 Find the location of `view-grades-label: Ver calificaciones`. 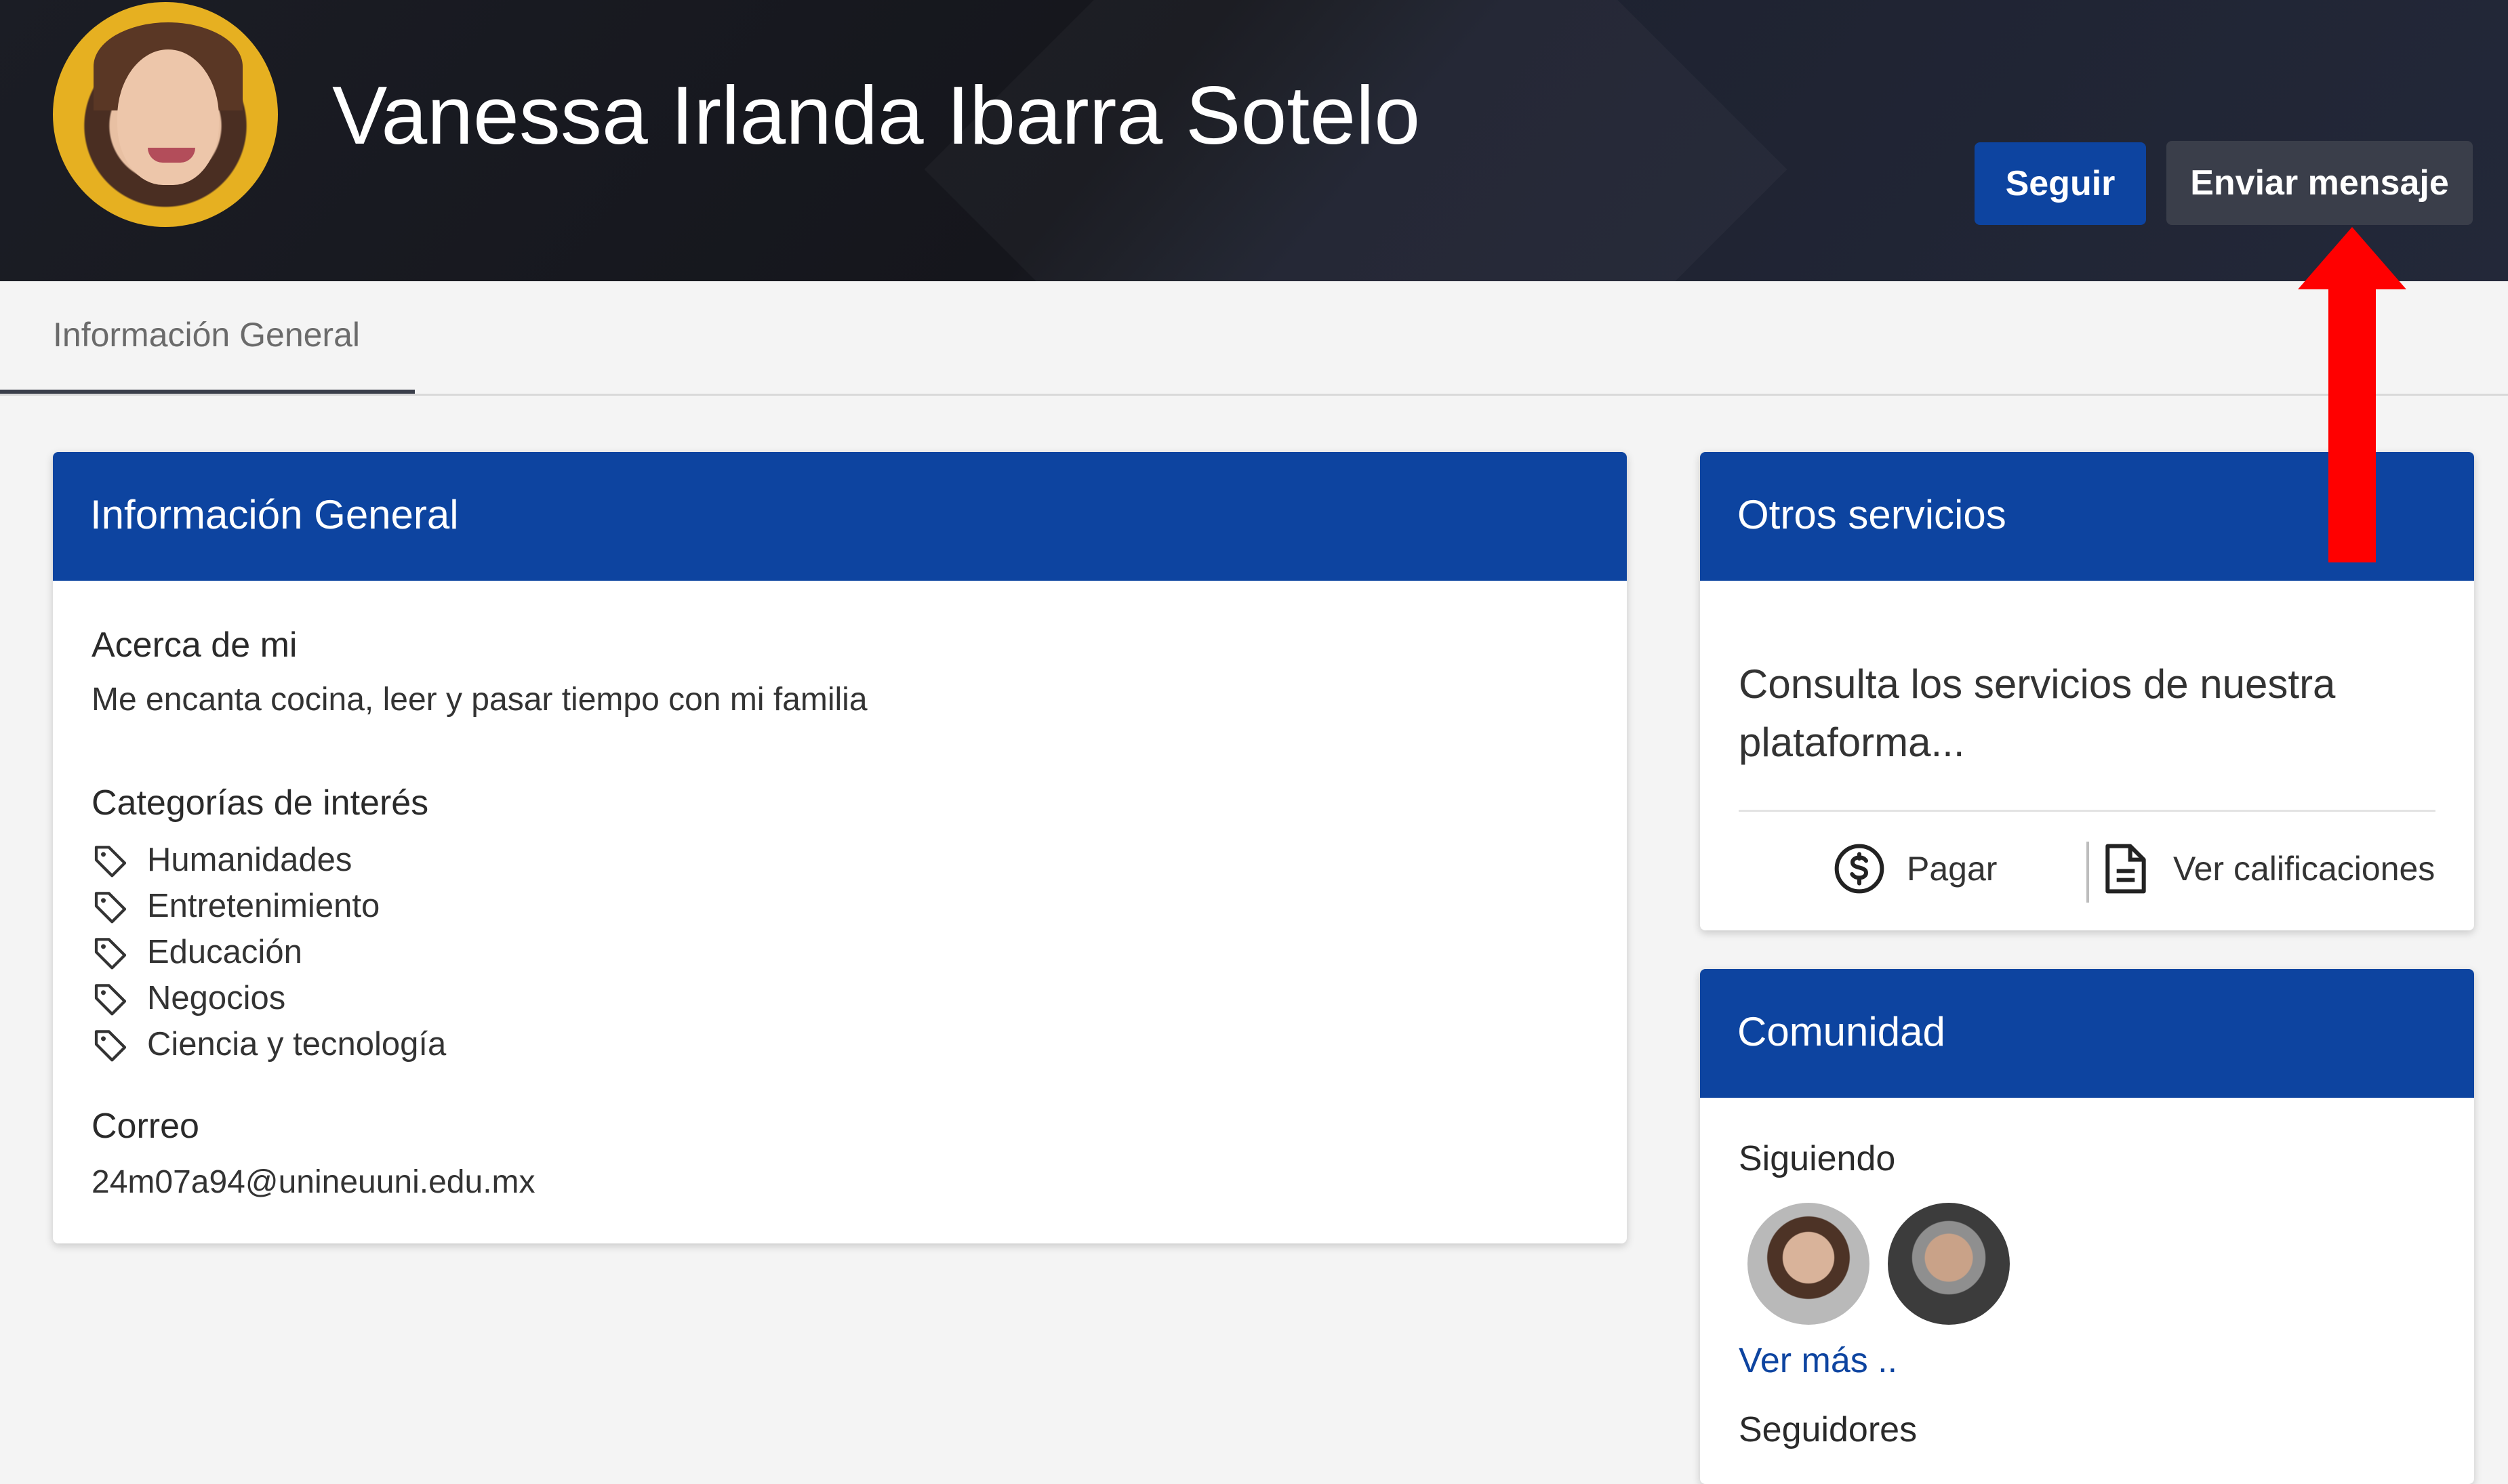

view-grades-label: Ver calificaciones is located at coordinates (2304, 869).